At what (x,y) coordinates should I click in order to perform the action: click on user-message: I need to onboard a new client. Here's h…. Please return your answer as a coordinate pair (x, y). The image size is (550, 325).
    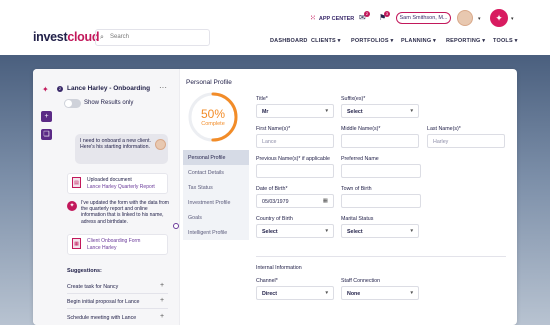
    Looking at the image, I should click on (121, 149).